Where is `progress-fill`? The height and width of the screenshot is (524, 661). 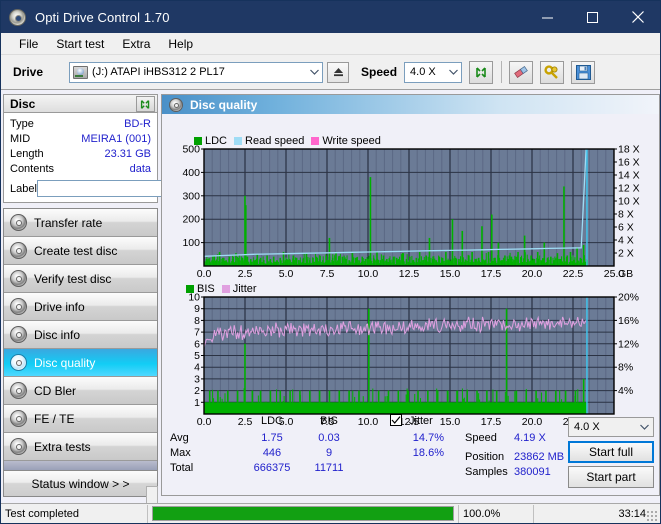
progress-fill is located at coordinates (303, 513).